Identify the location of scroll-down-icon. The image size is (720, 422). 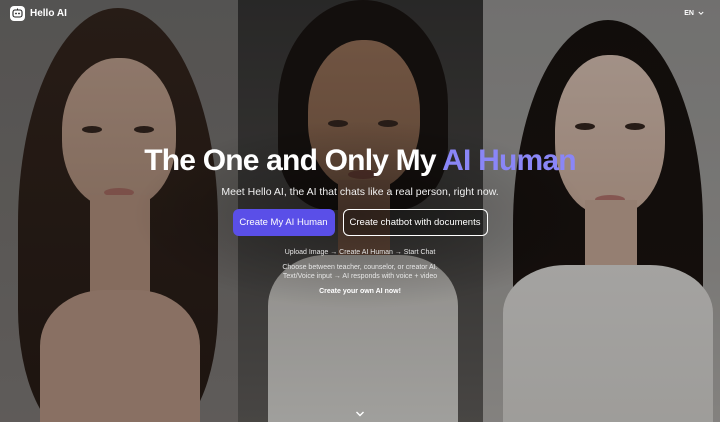
(360, 414).